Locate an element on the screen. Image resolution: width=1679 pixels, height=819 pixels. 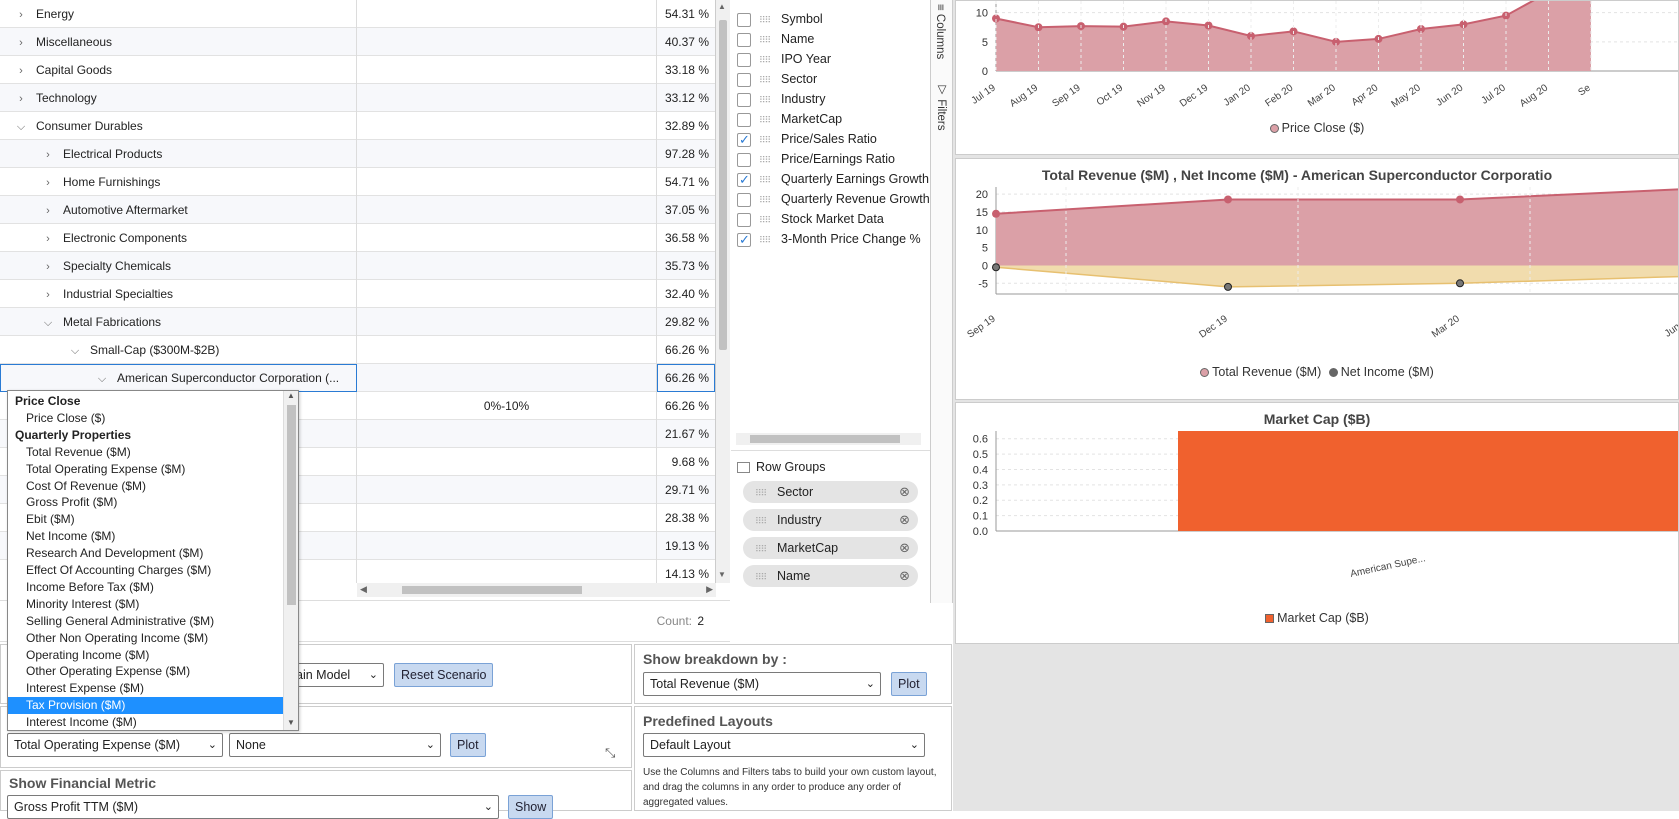
table-row: › Miscellaneous 40.37 % is located at coordinates (357, 42).